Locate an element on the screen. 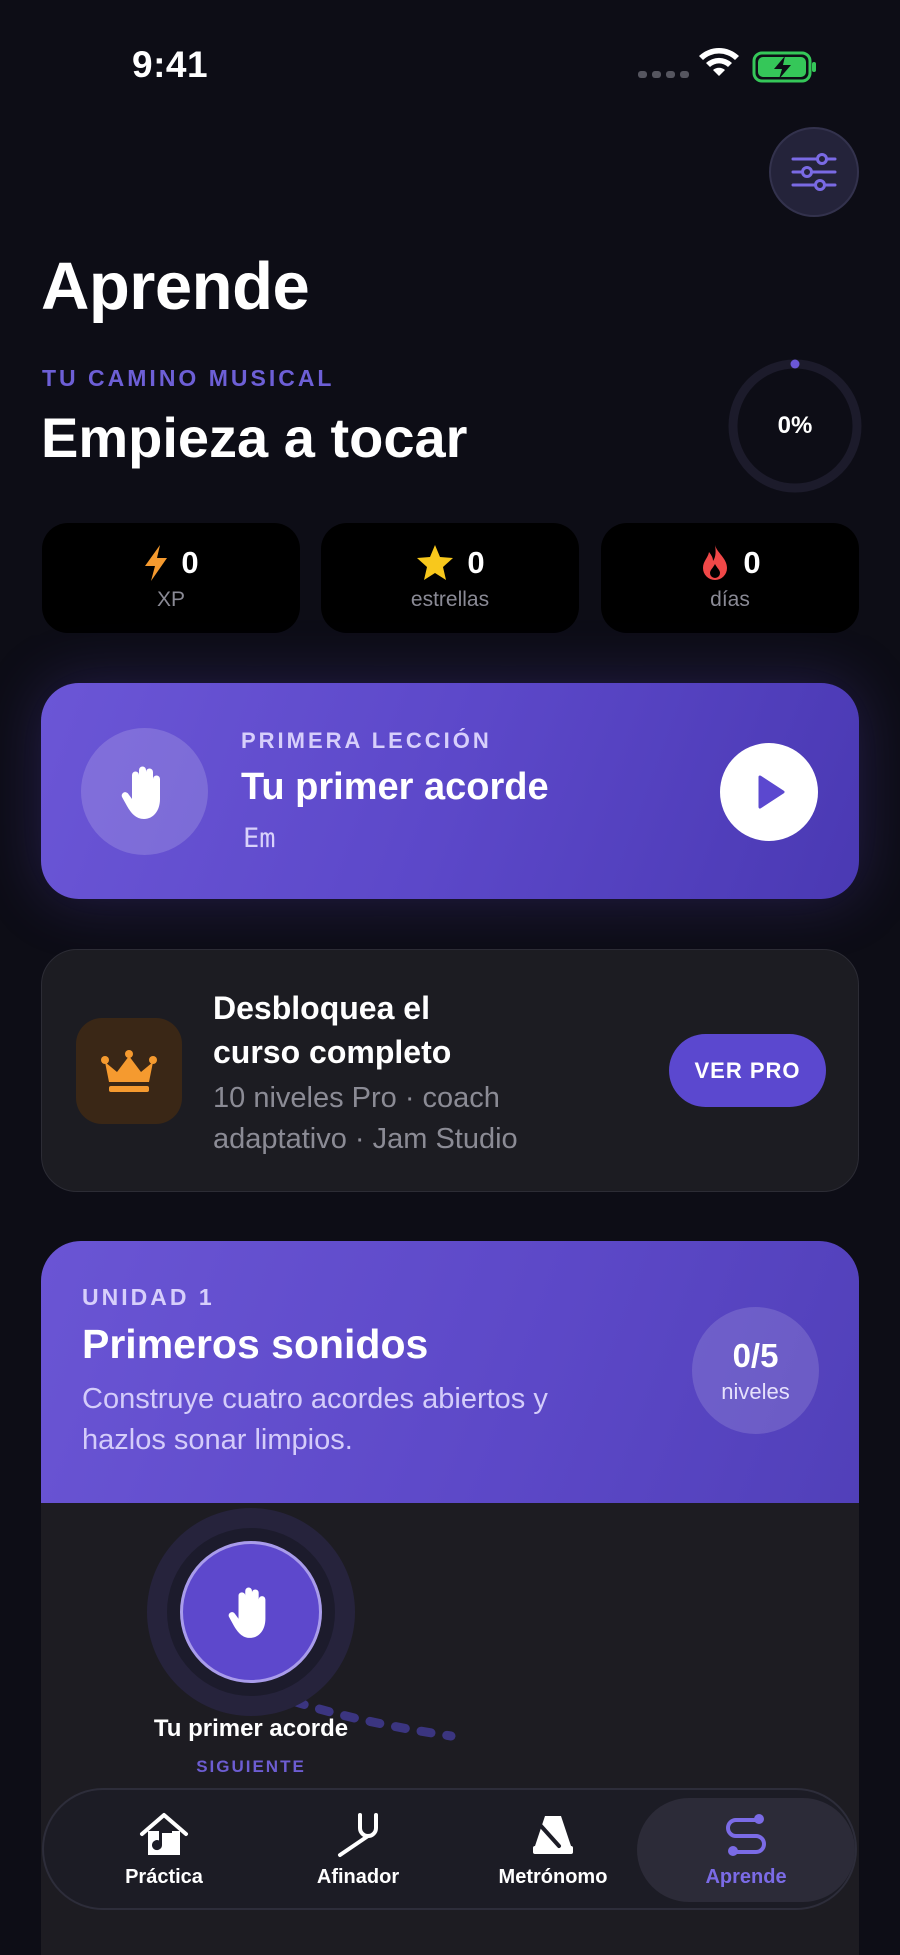  pro-title: Desbloquea el curso completo is located at coordinates (332, 1030).